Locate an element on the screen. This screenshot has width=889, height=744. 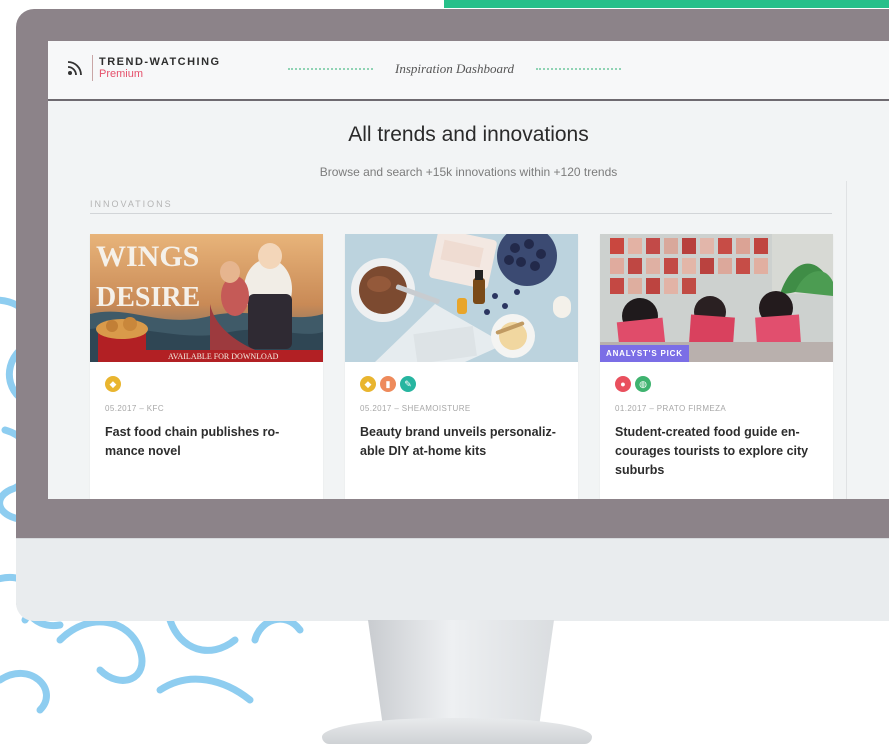
card-date-brand: 05.2017 – KFC is located at coordinates (135, 408).